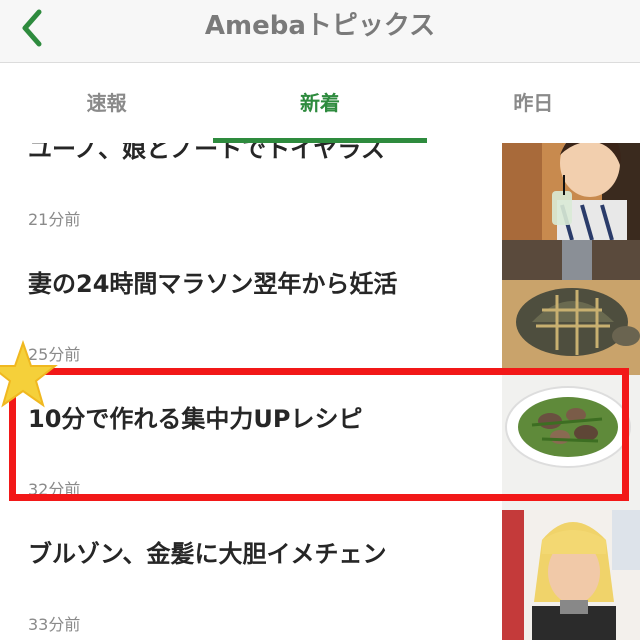  I want to click on app-header: Amebaトピックス, so click(320, 31).